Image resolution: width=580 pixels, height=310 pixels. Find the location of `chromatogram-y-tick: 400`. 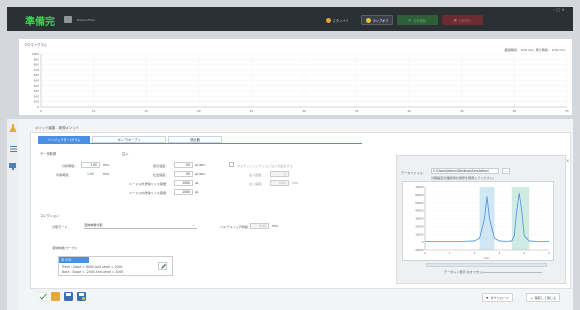

chromatogram-y-tick: 400 is located at coordinates (37, 86).